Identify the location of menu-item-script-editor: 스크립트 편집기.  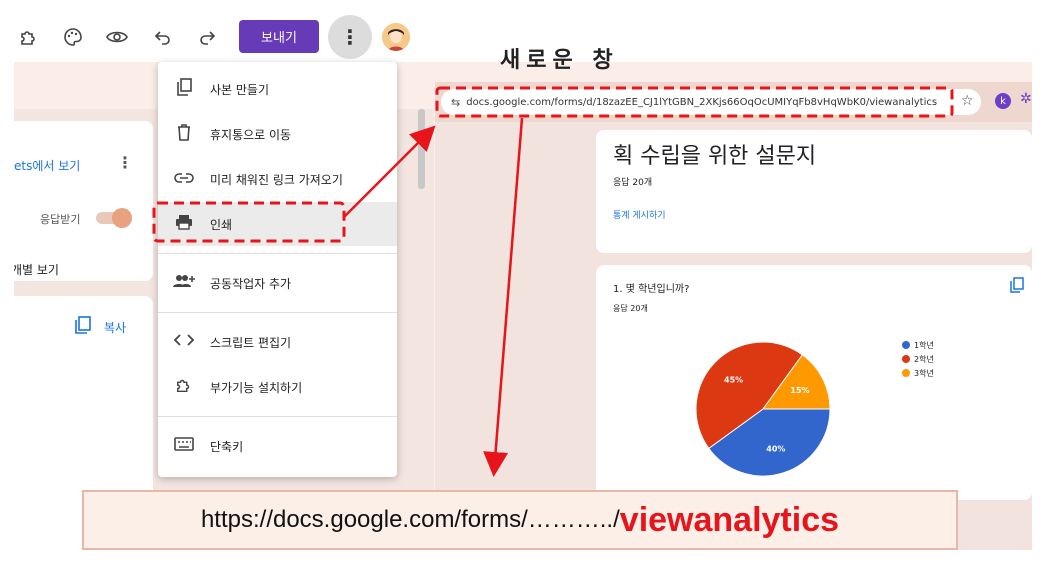
(277, 342).